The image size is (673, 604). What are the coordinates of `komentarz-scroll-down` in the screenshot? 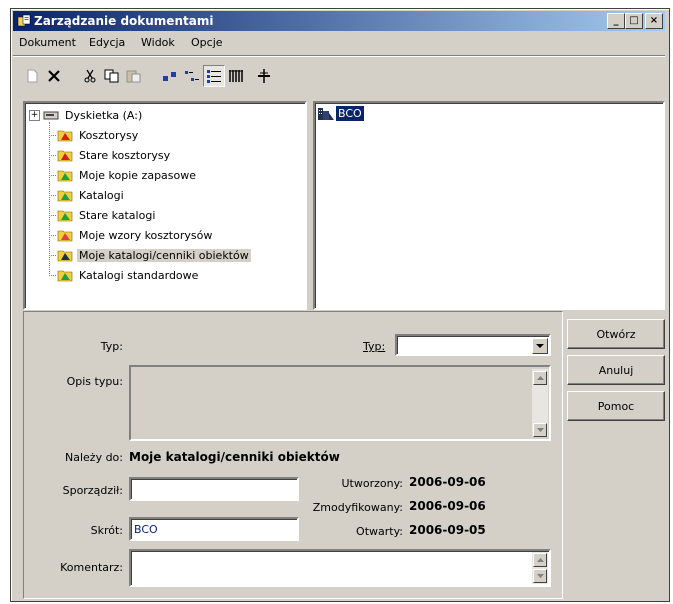 It's located at (540, 576).